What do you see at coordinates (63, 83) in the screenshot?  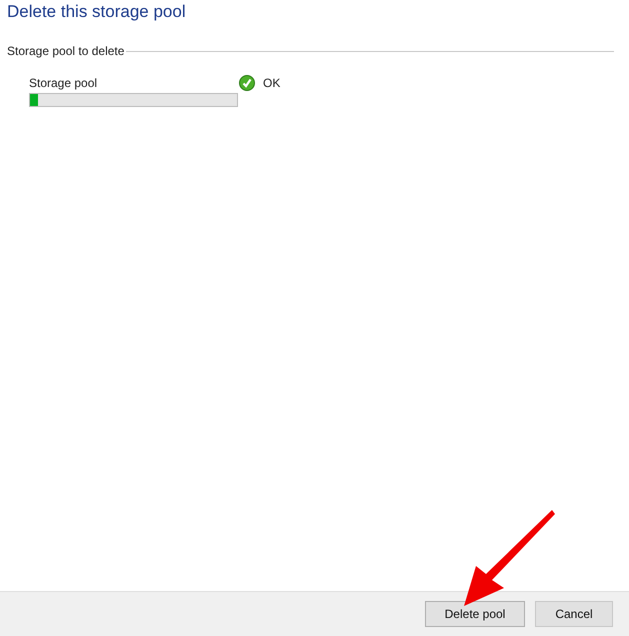 I see `pool-name: Storage pool` at bounding box center [63, 83].